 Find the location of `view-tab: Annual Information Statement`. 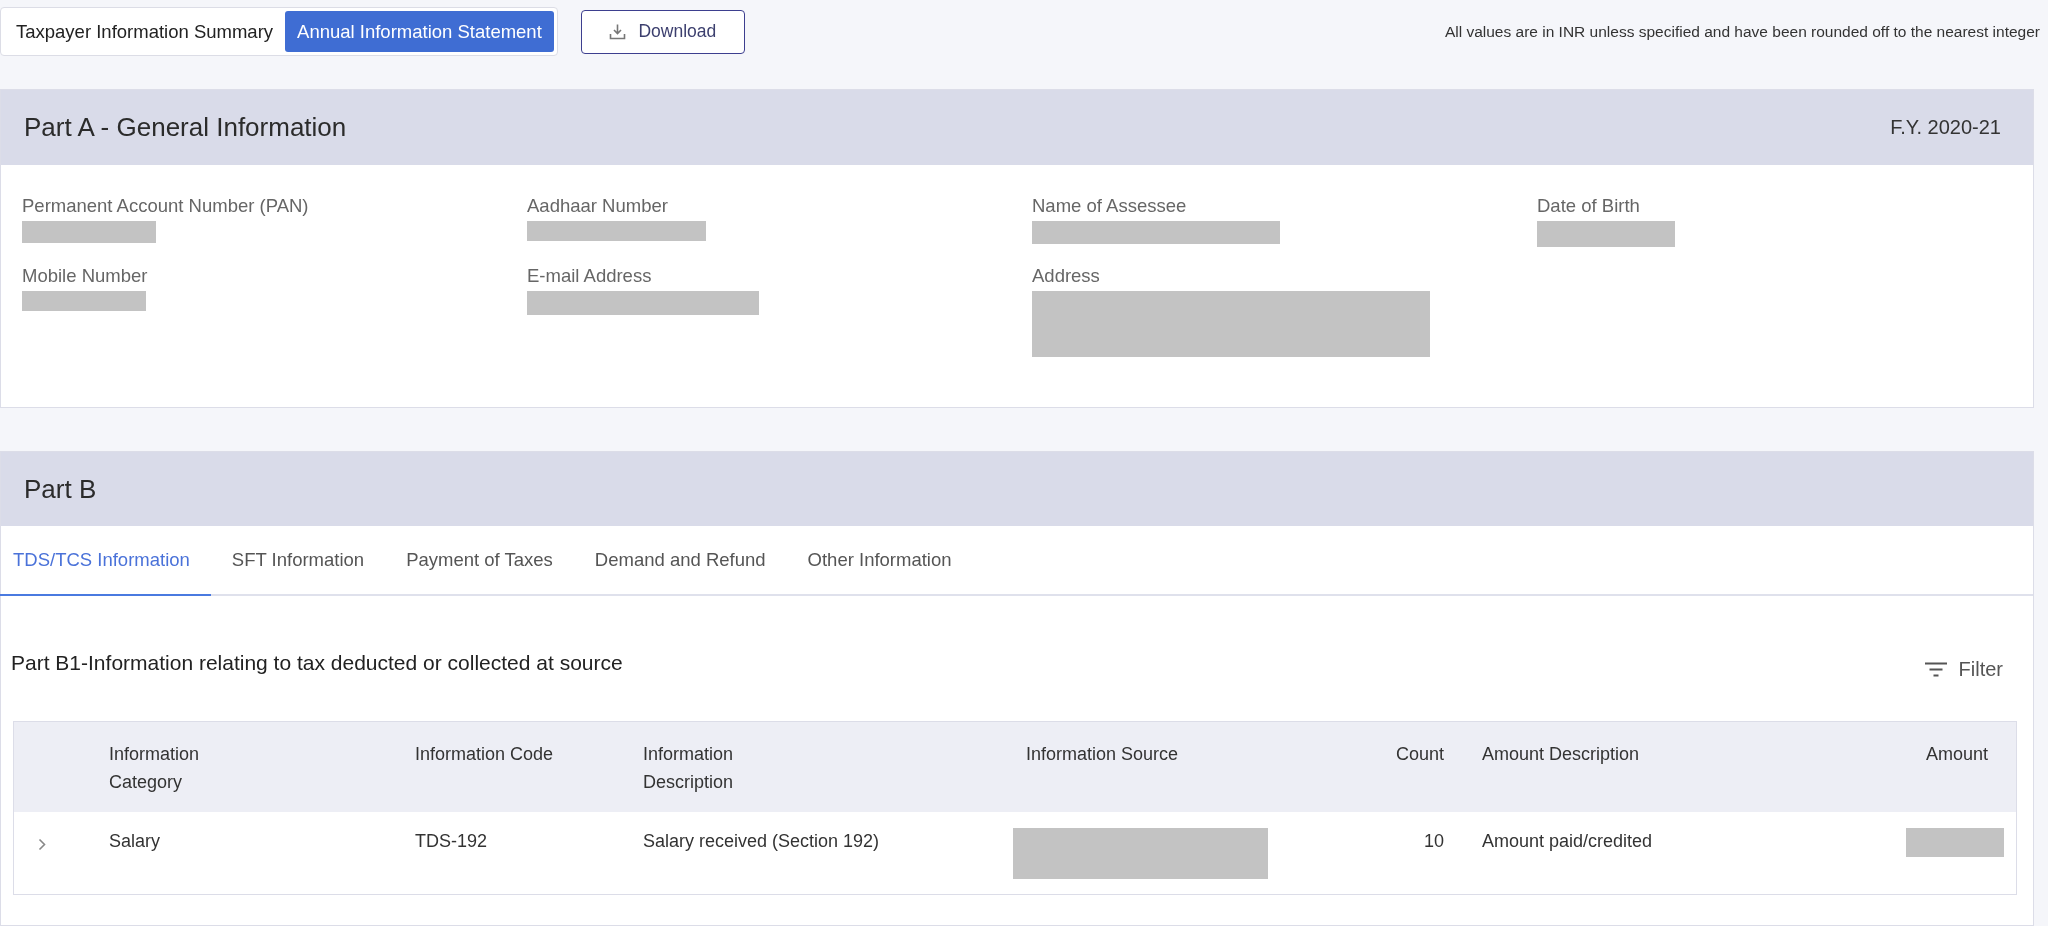

view-tab: Annual Information Statement is located at coordinates (419, 31).